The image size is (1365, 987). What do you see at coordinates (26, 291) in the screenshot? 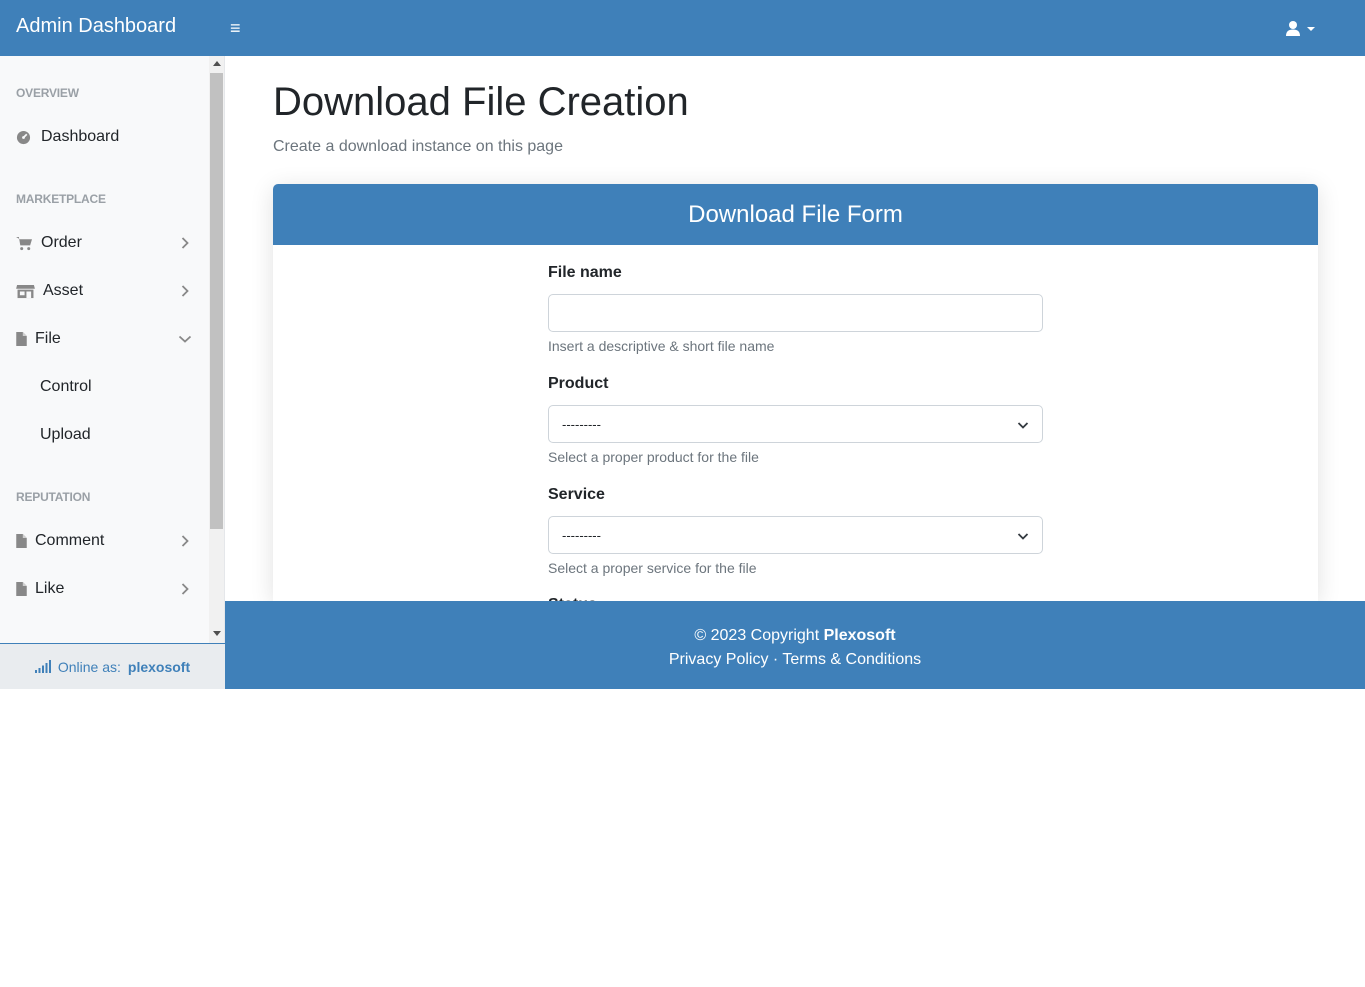
I see `store-icon` at bounding box center [26, 291].